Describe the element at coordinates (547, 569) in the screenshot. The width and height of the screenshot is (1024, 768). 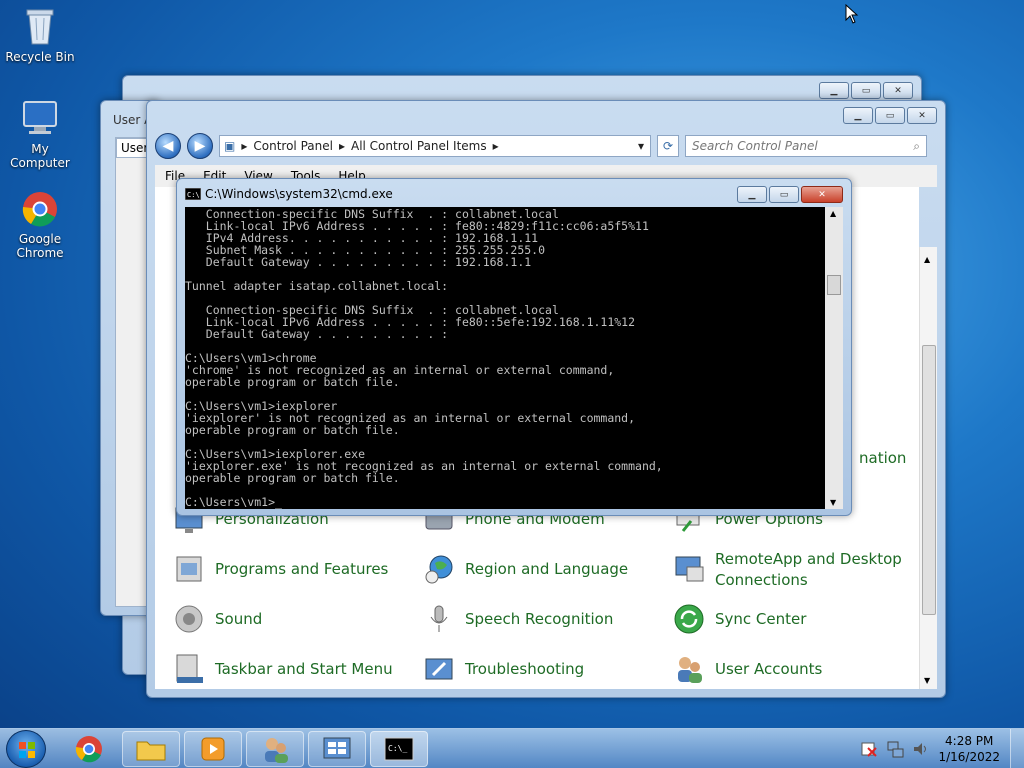
I see `cp-item-label: Region and Language` at that location.